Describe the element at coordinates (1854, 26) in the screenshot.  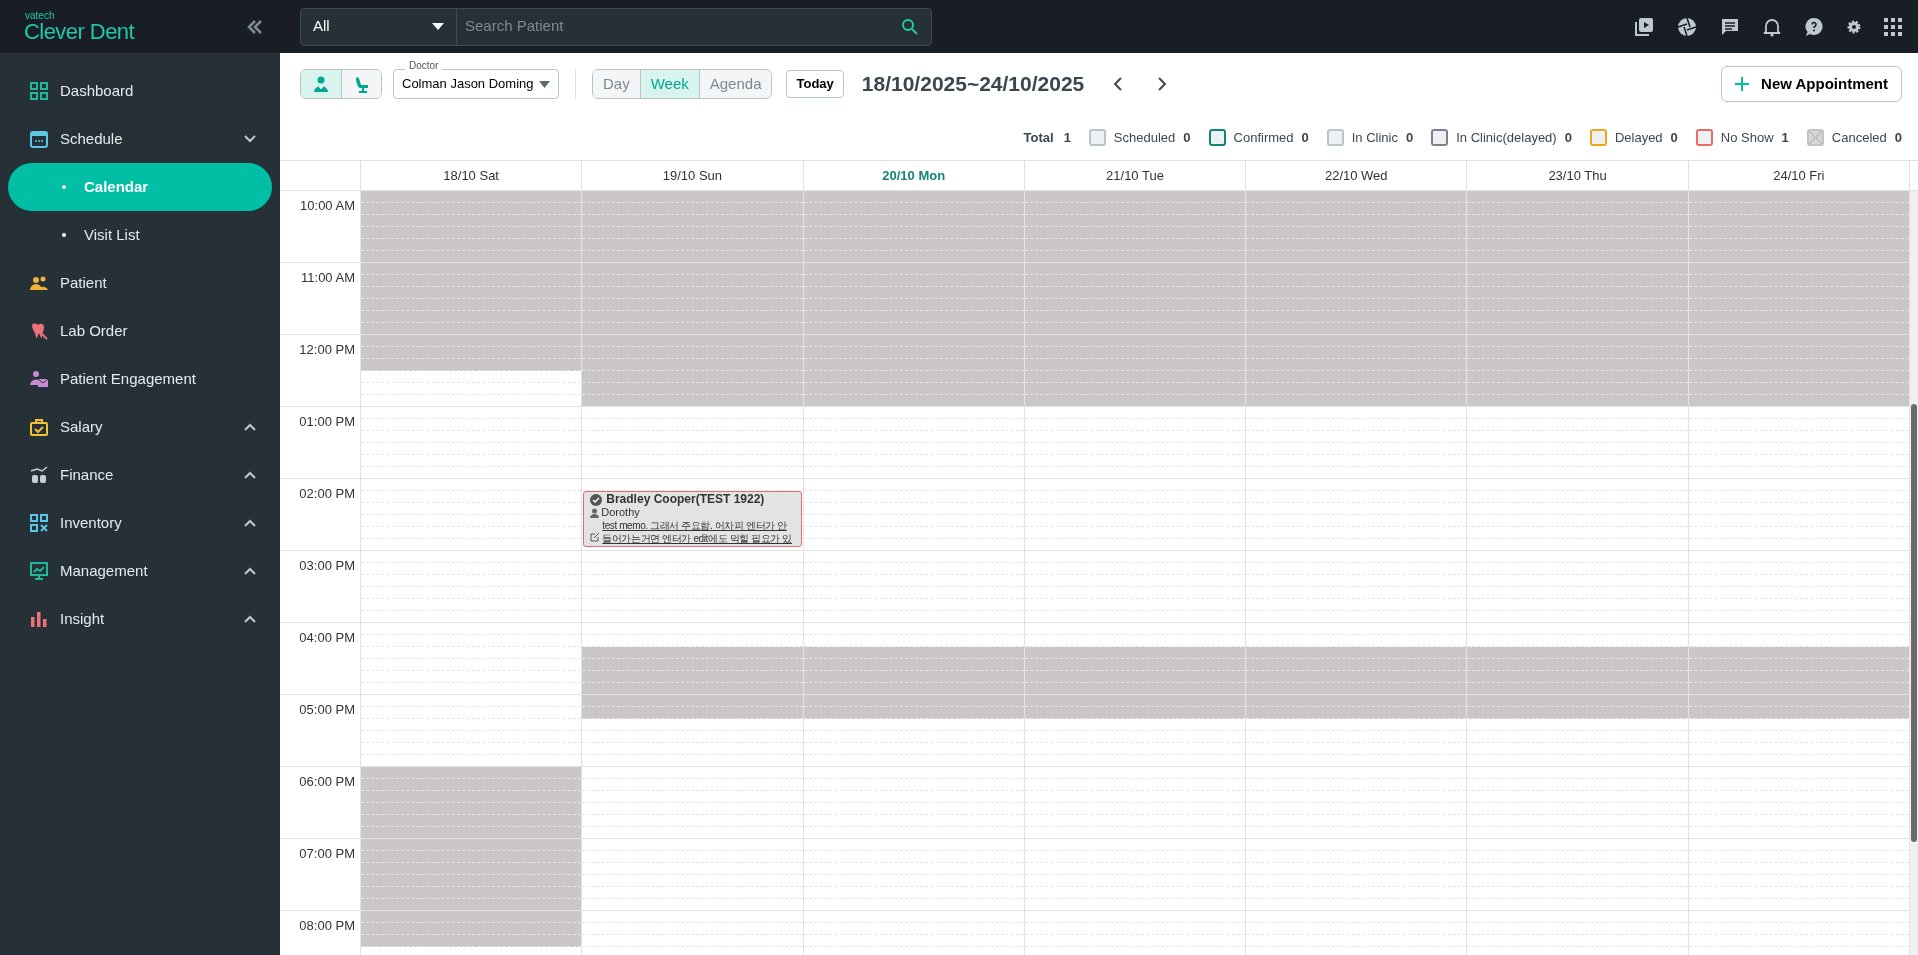
I see `settings-icon` at that location.